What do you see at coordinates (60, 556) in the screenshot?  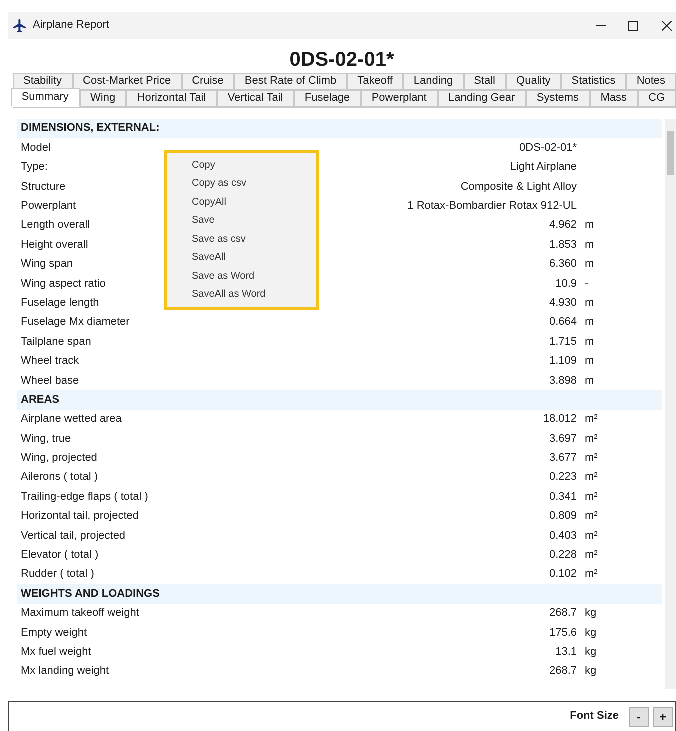 I see `row-label: Elevator ( total )` at bounding box center [60, 556].